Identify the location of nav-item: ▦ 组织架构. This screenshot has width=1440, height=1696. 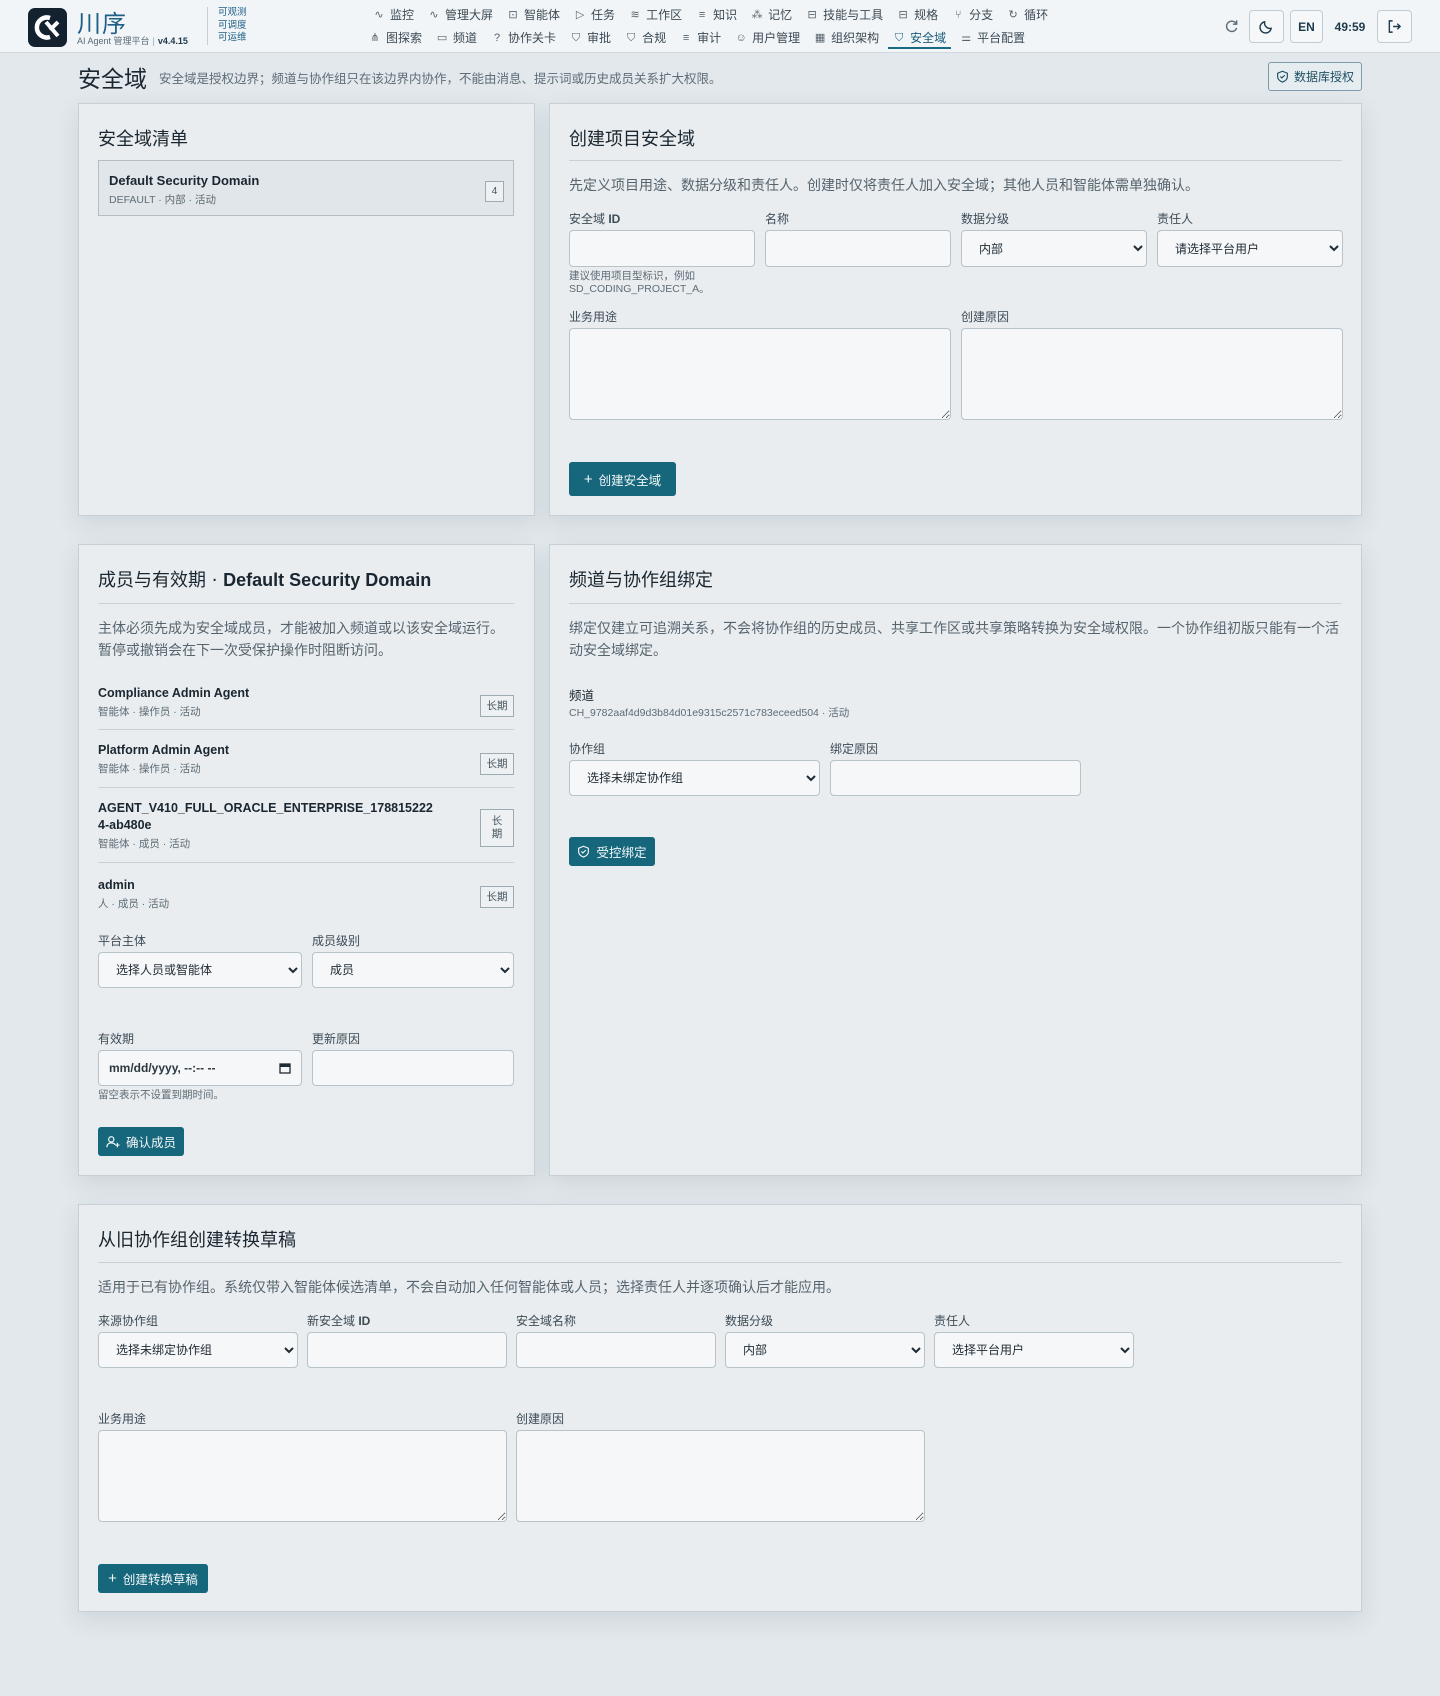
(846, 37).